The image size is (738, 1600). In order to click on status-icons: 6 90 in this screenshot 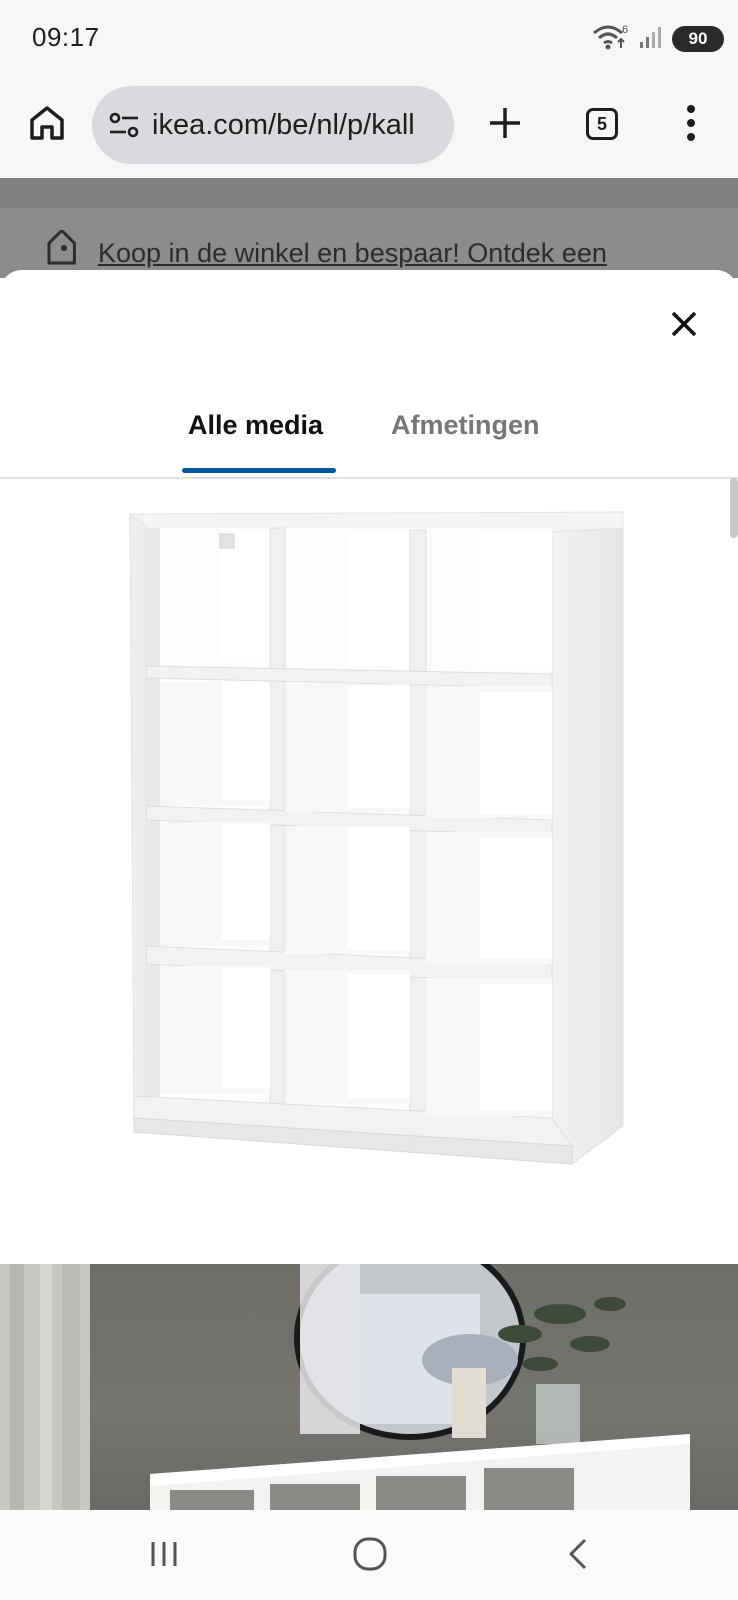, I will do `click(658, 39)`.